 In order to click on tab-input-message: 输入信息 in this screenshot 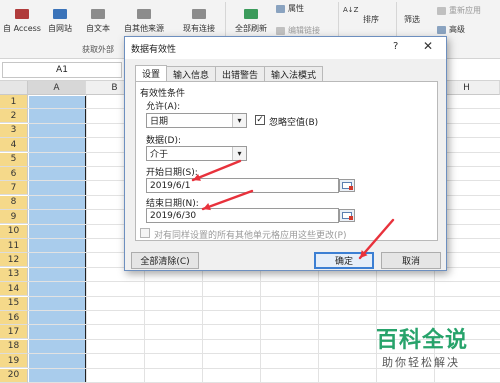, I will do `click(191, 73)`.